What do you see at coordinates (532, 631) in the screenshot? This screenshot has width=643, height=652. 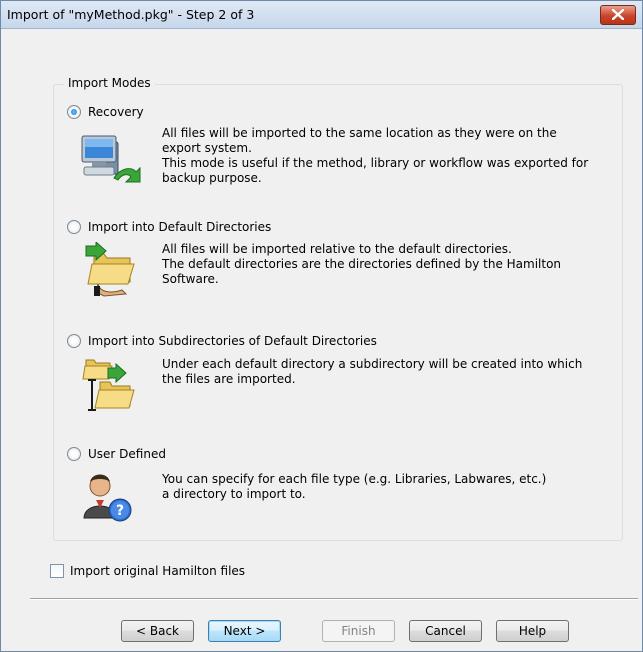 I see `help-button: Help` at bounding box center [532, 631].